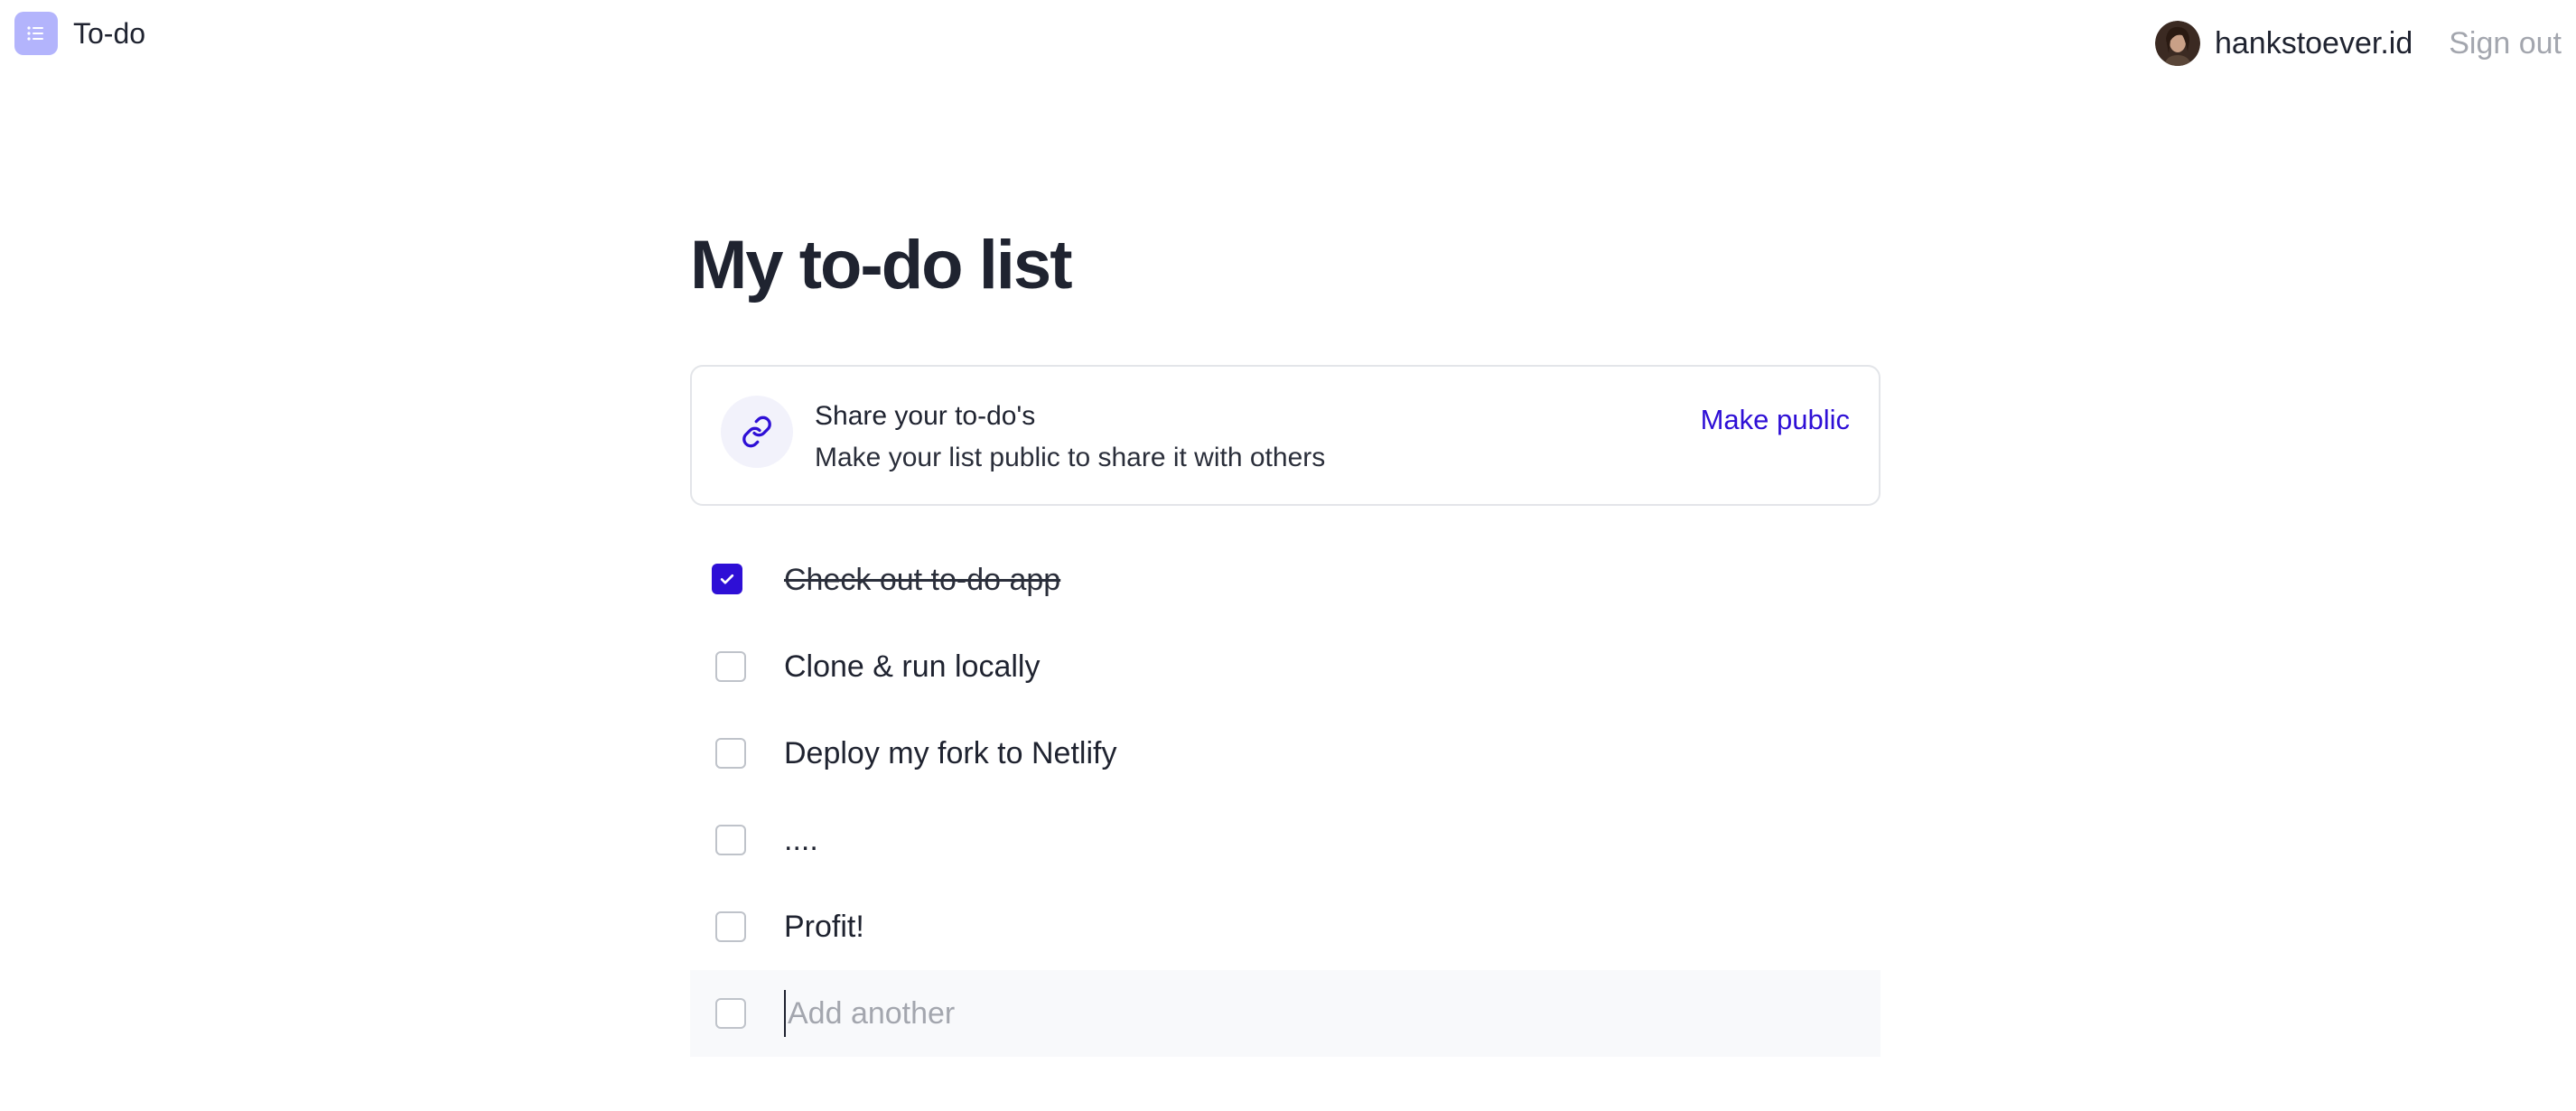  I want to click on app-logo, so click(36, 33).